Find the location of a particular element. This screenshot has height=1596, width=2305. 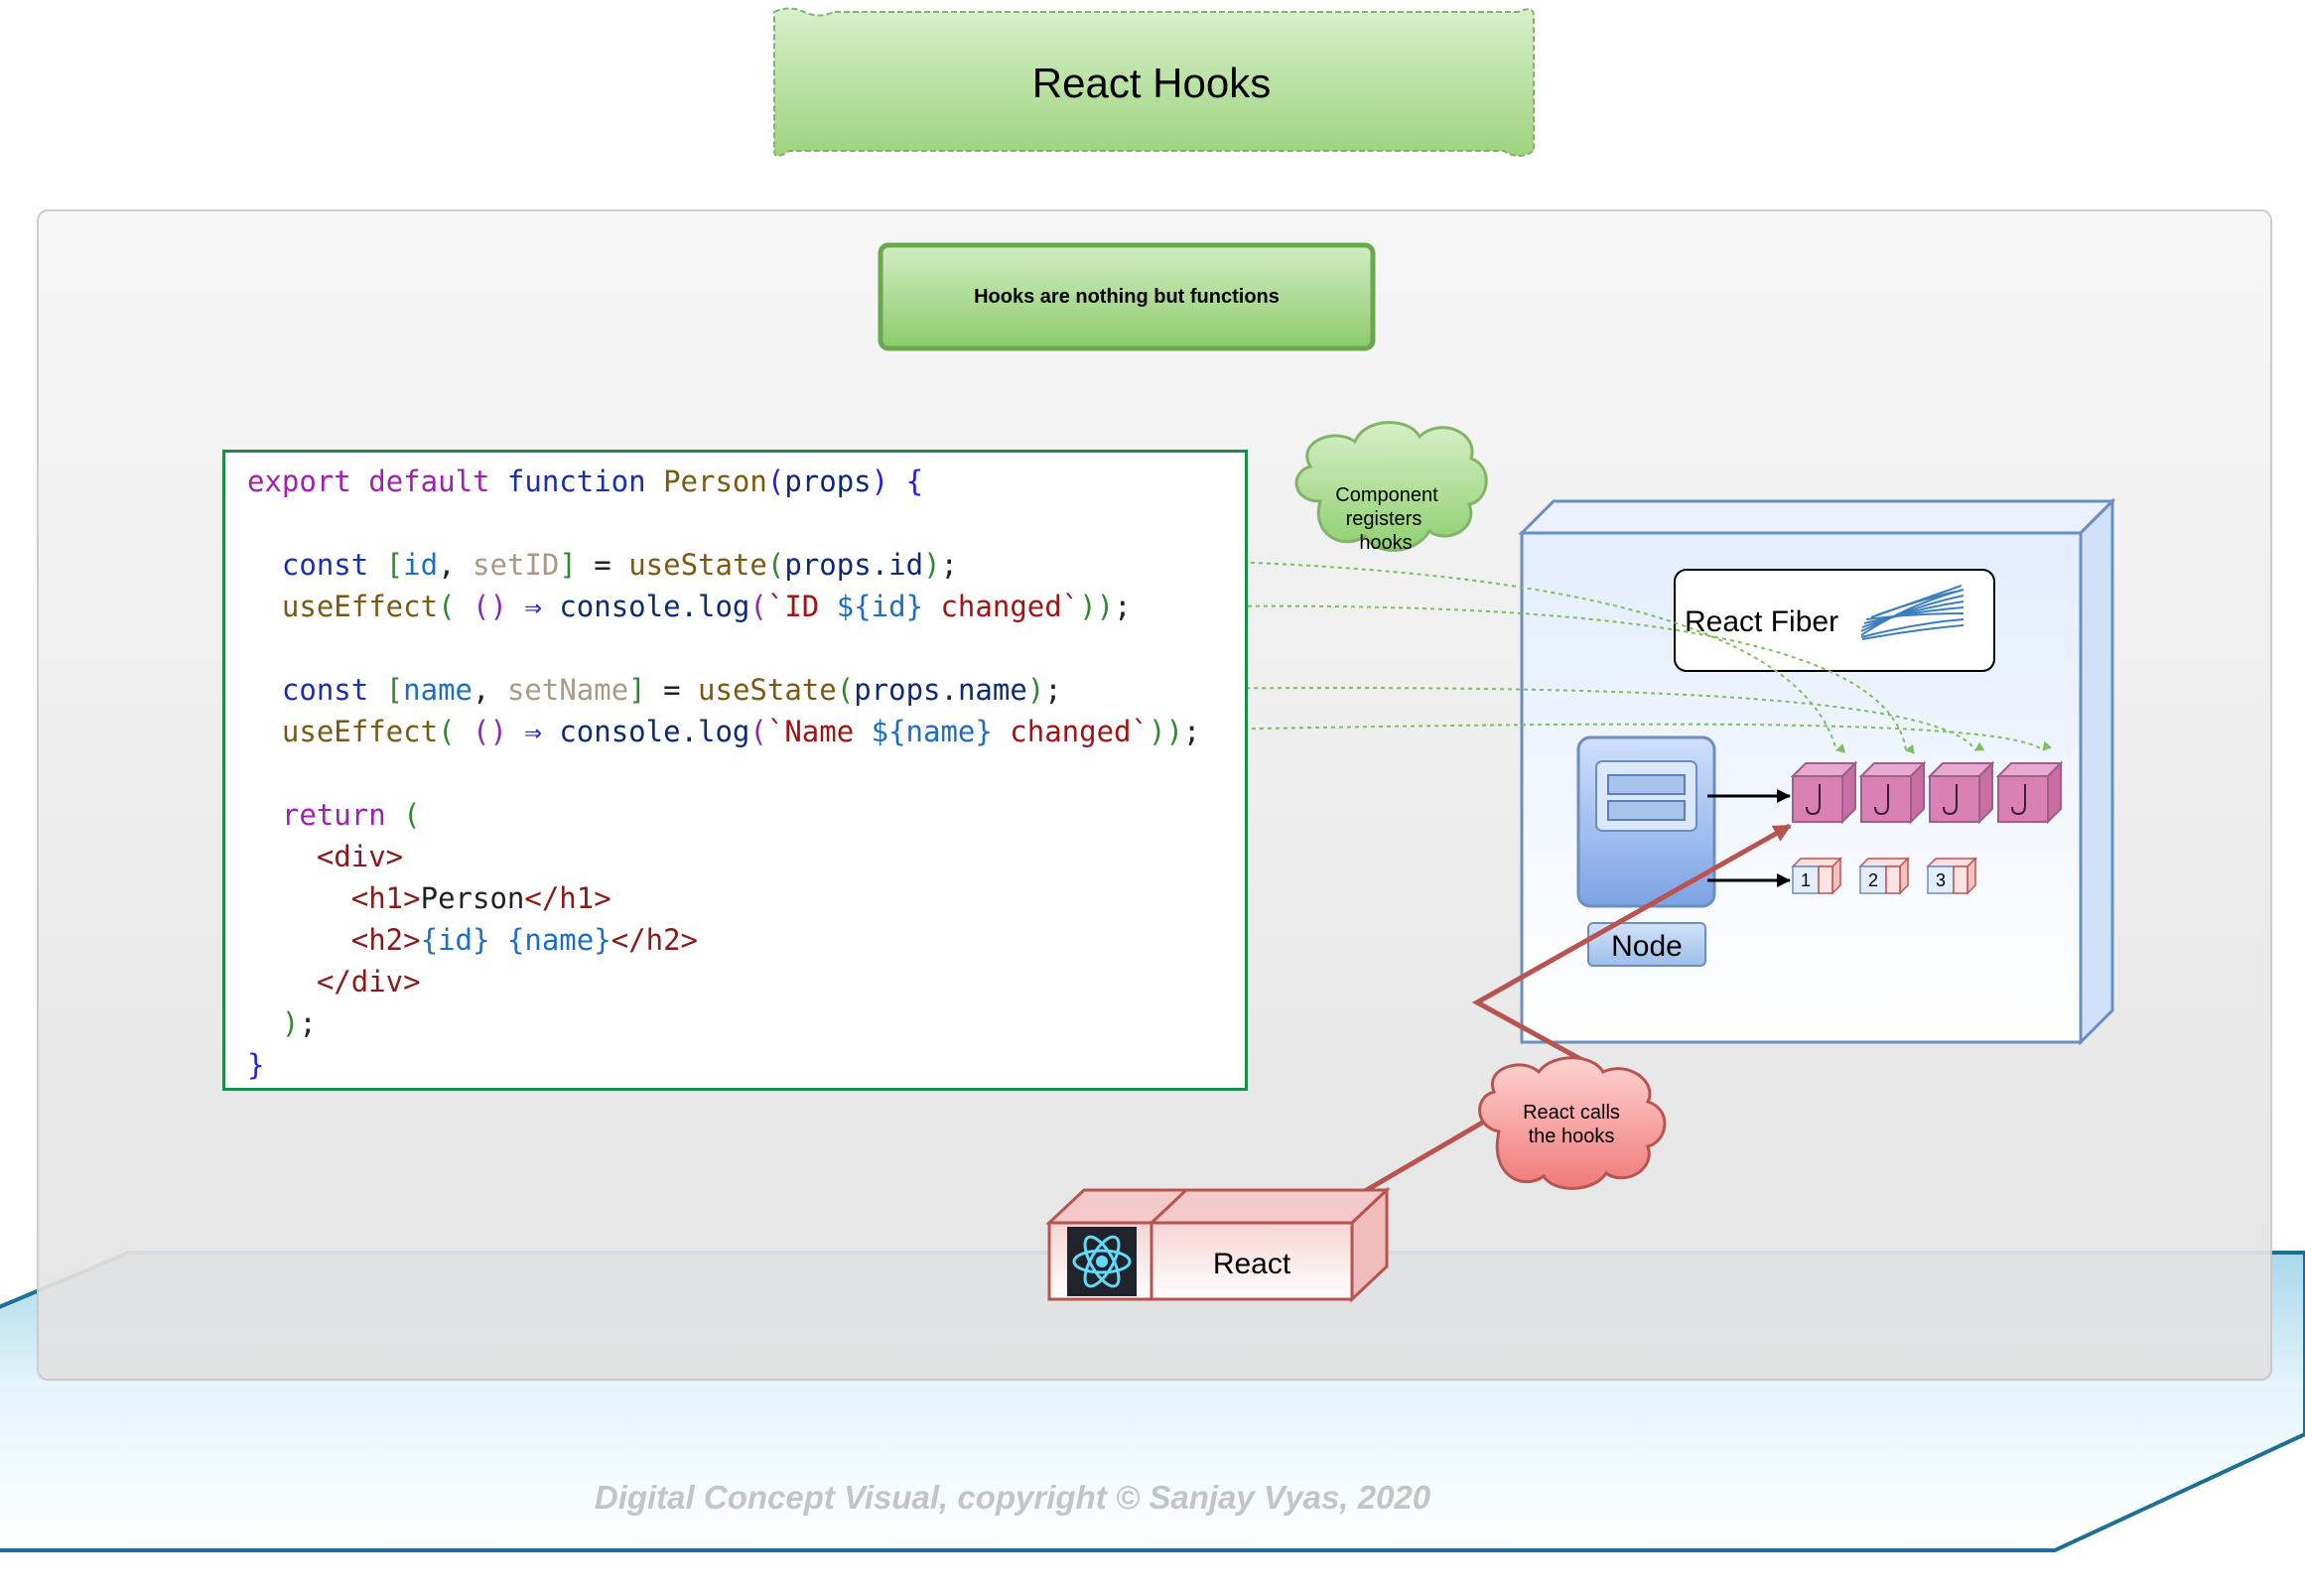

jsx-h1-text: Person is located at coordinates (472, 898).